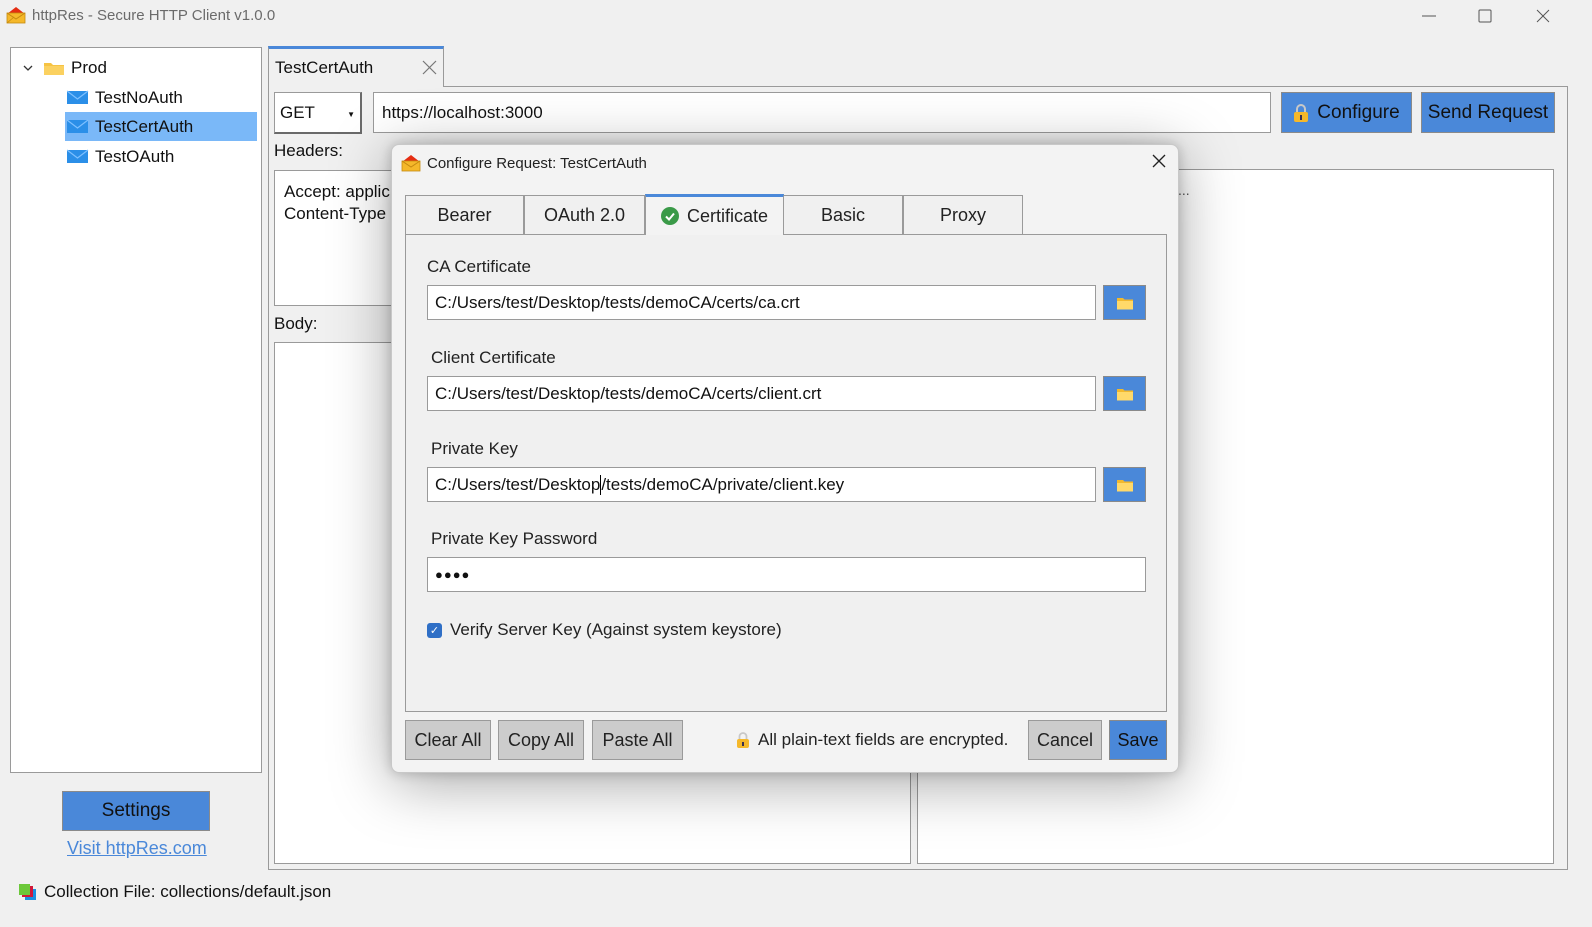 This screenshot has width=1592, height=927. What do you see at coordinates (324, 67) in the screenshot?
I see `tab-label: TestCertAuth` at bounding box center [324, 67].